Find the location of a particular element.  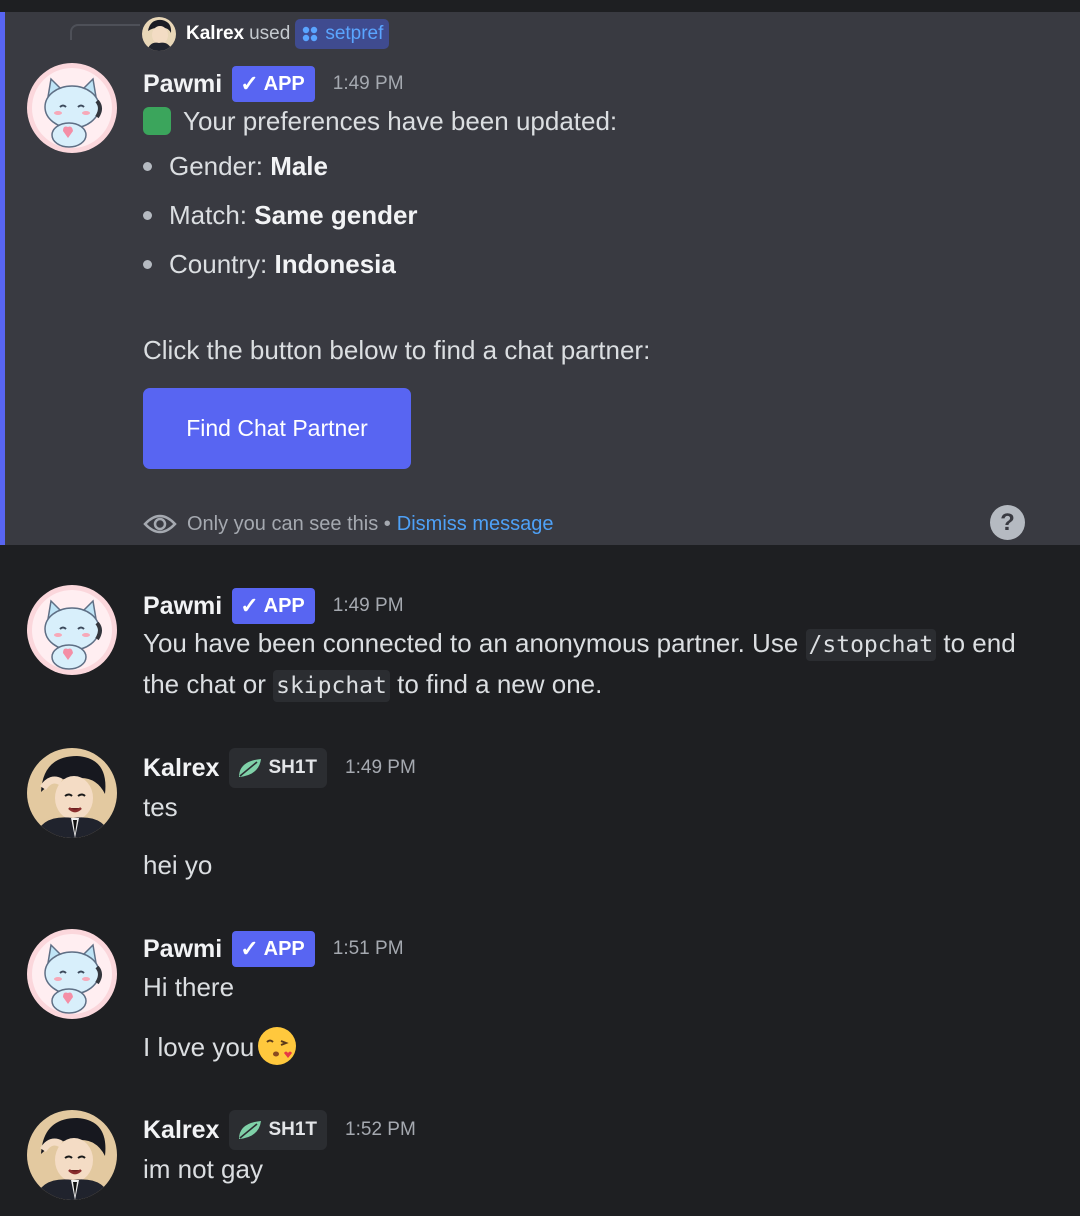

pref-item: Country: Indonesia is located at coordinates (269, 264).